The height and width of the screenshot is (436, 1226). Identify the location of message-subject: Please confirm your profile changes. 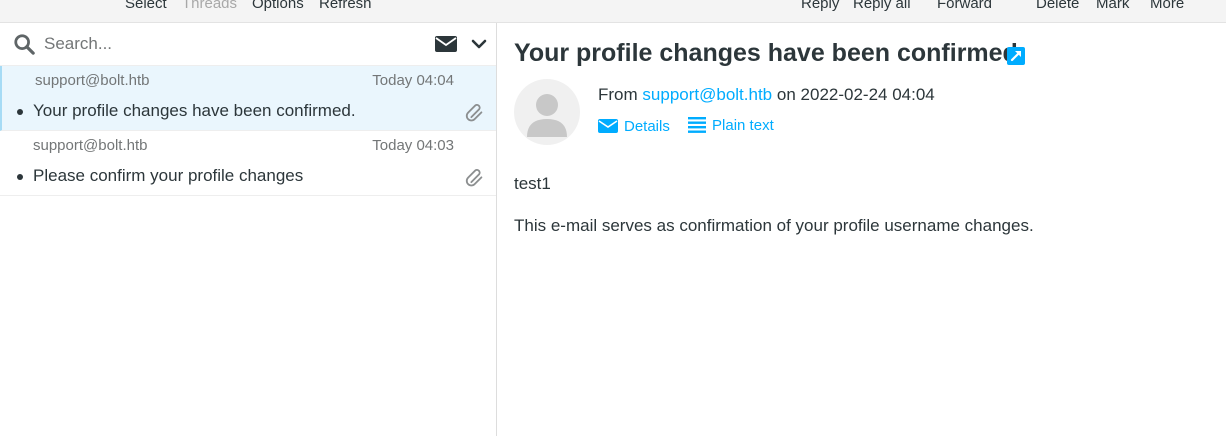
(168, 175).